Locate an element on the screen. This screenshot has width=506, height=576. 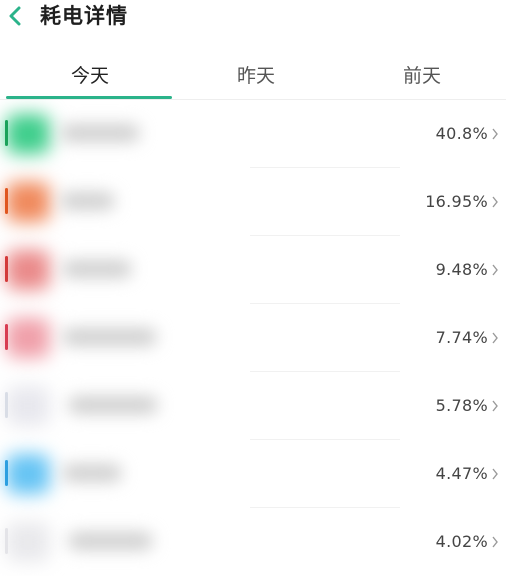
day-tabs: 今天 昨天 前天 is located at coordinates (253, 77).